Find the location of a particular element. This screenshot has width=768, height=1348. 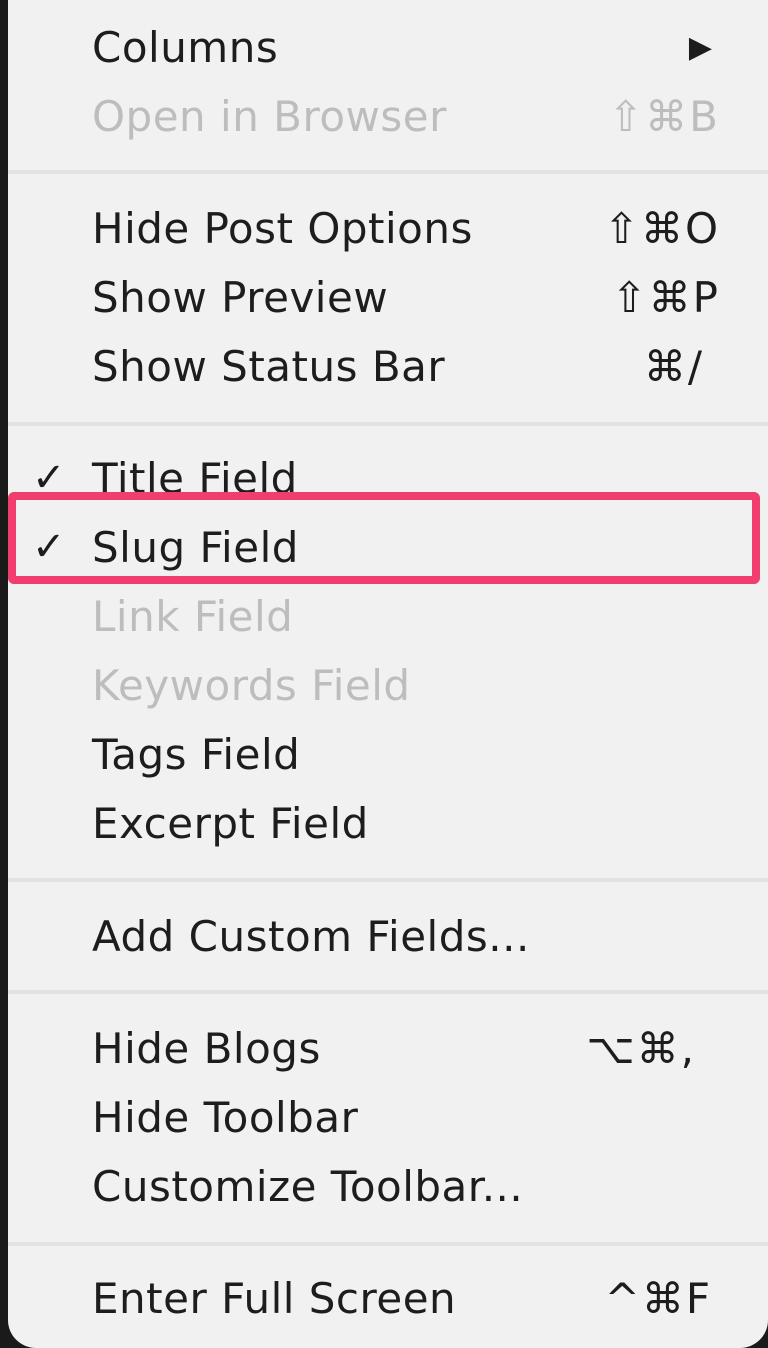

menu-item-excerpt-field: Excerpt Field is located at coordinates (388, 823).